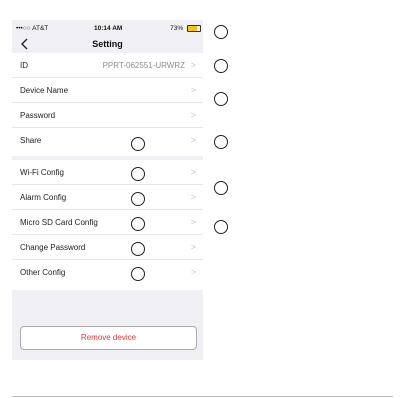  Describe the element at coordinates (24, 65) in the screenshot. I see `row-label: ID` at that location.